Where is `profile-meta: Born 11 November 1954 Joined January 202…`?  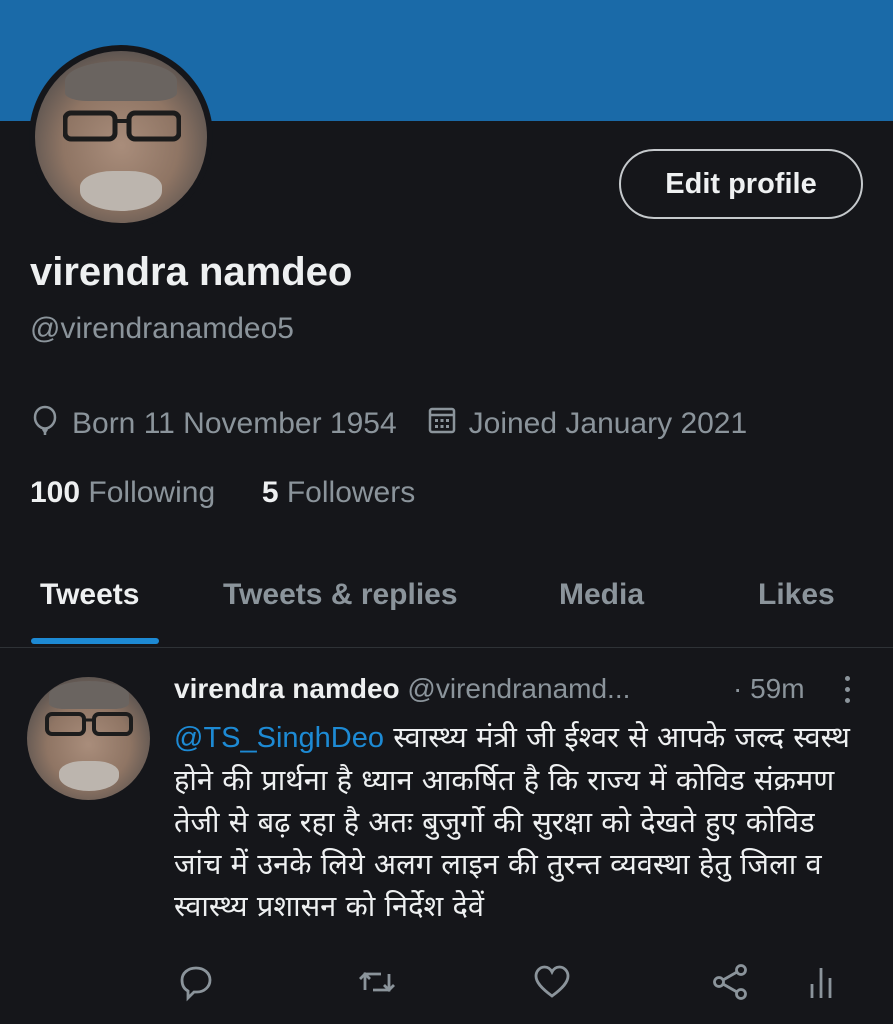
profile-meta: Born 11 November 1954 Joined January 202… is located at coordinates (388, 424).